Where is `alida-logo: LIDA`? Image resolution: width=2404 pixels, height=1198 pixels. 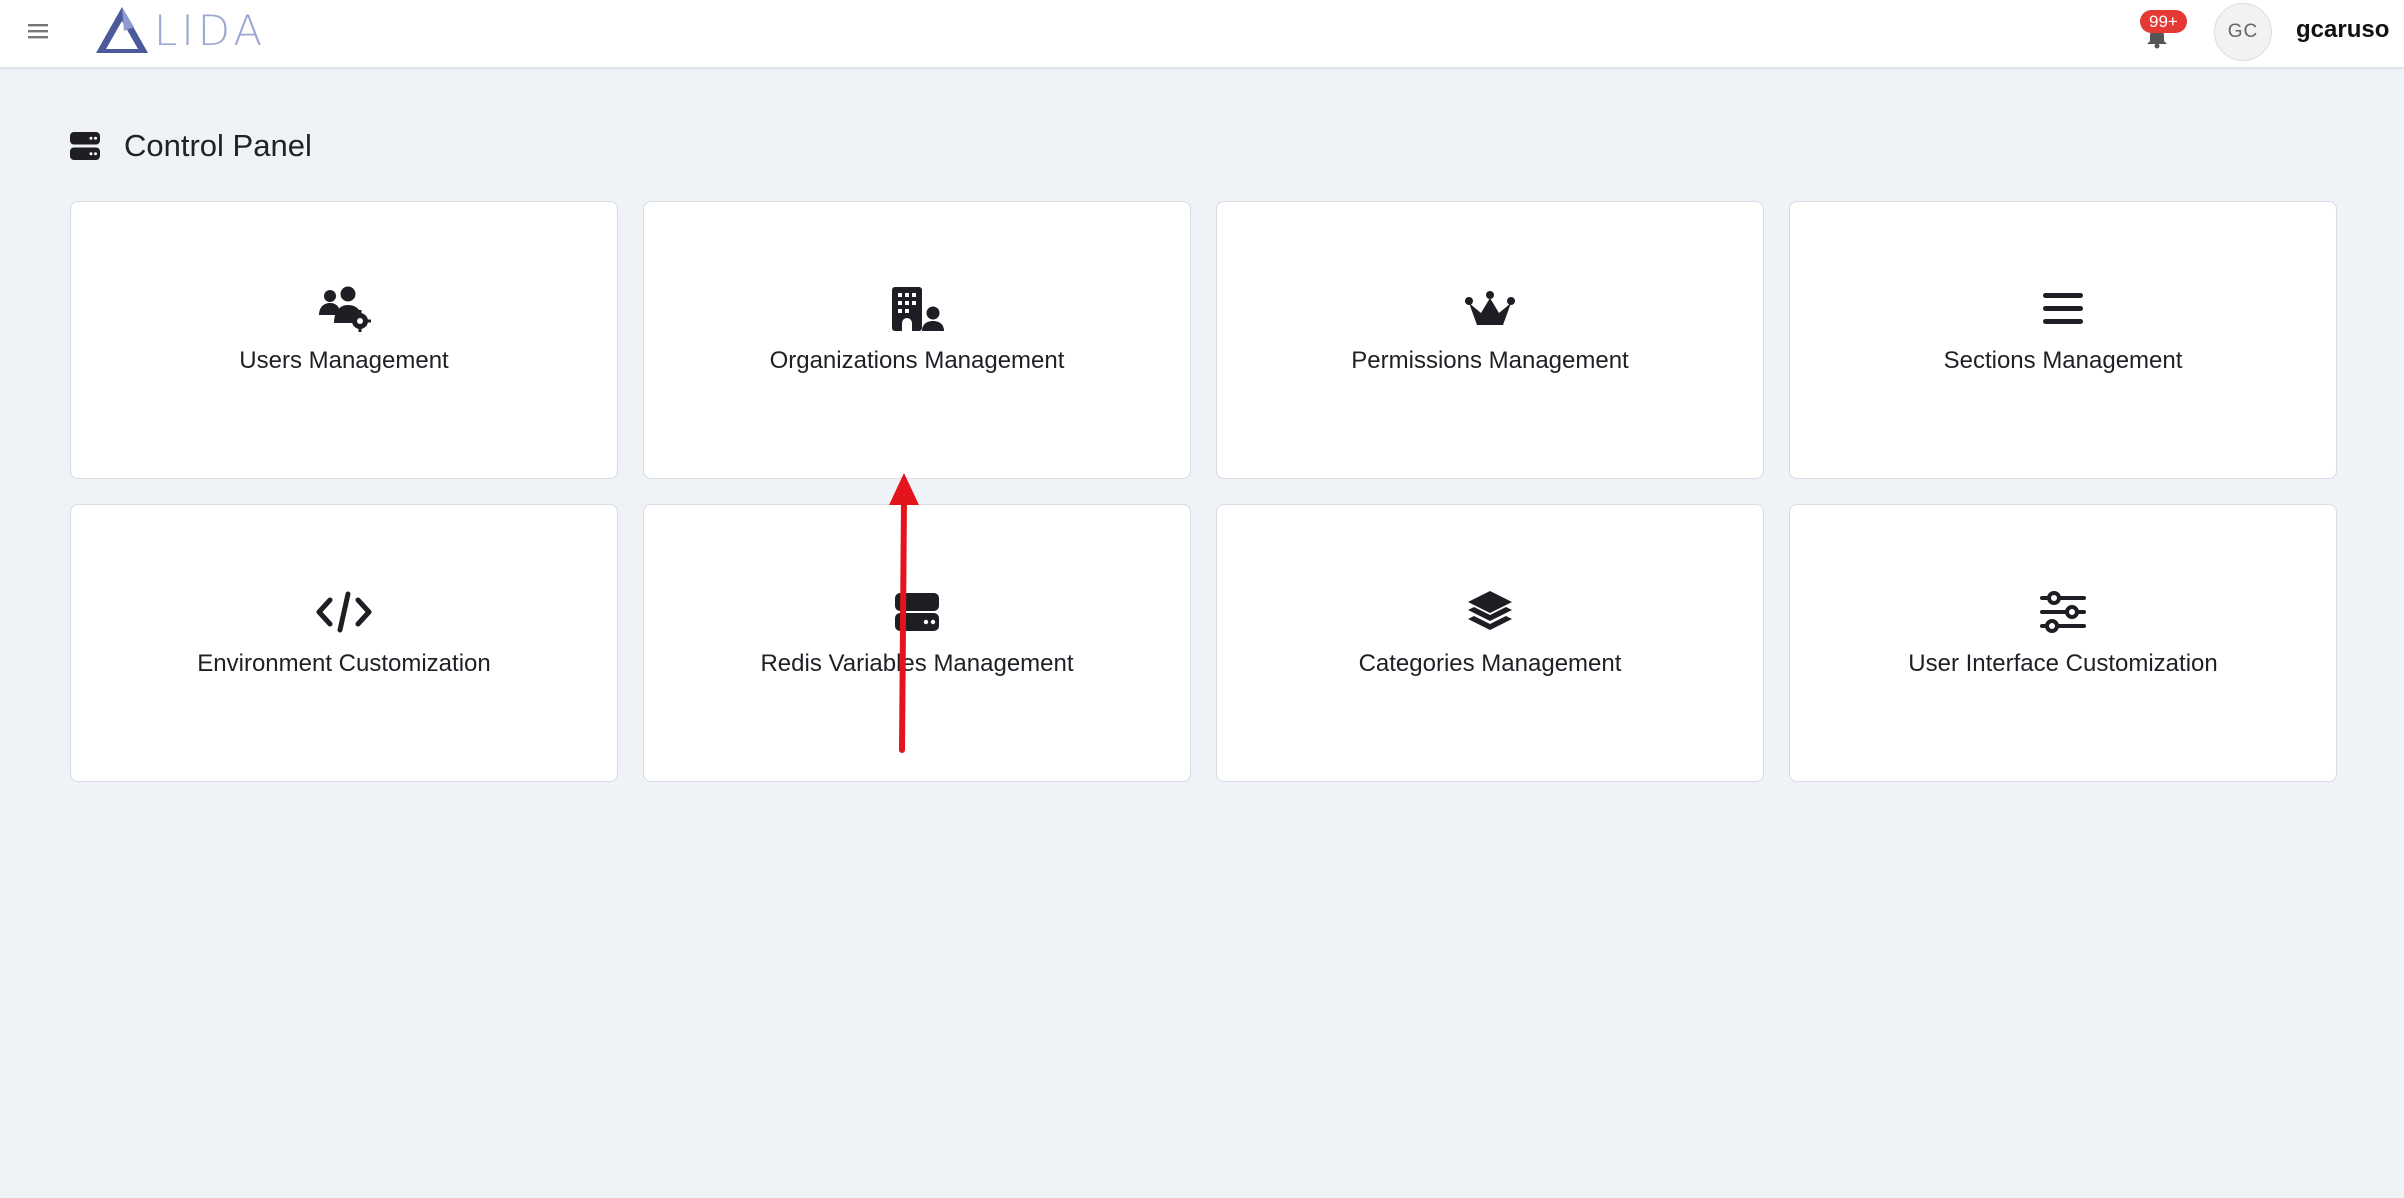 alida-logo: LIDA is located at coordinates (180, 30).